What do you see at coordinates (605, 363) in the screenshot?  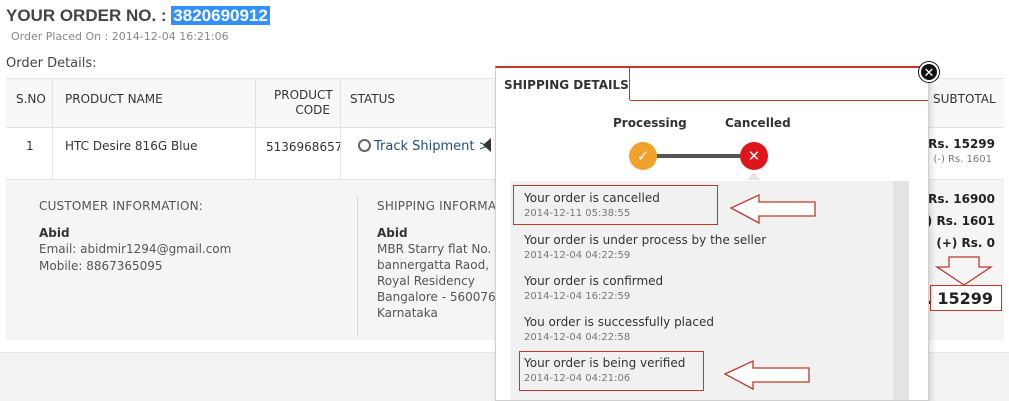 I see `event-text: Your order is being verified` at bounding box center [605, 363].